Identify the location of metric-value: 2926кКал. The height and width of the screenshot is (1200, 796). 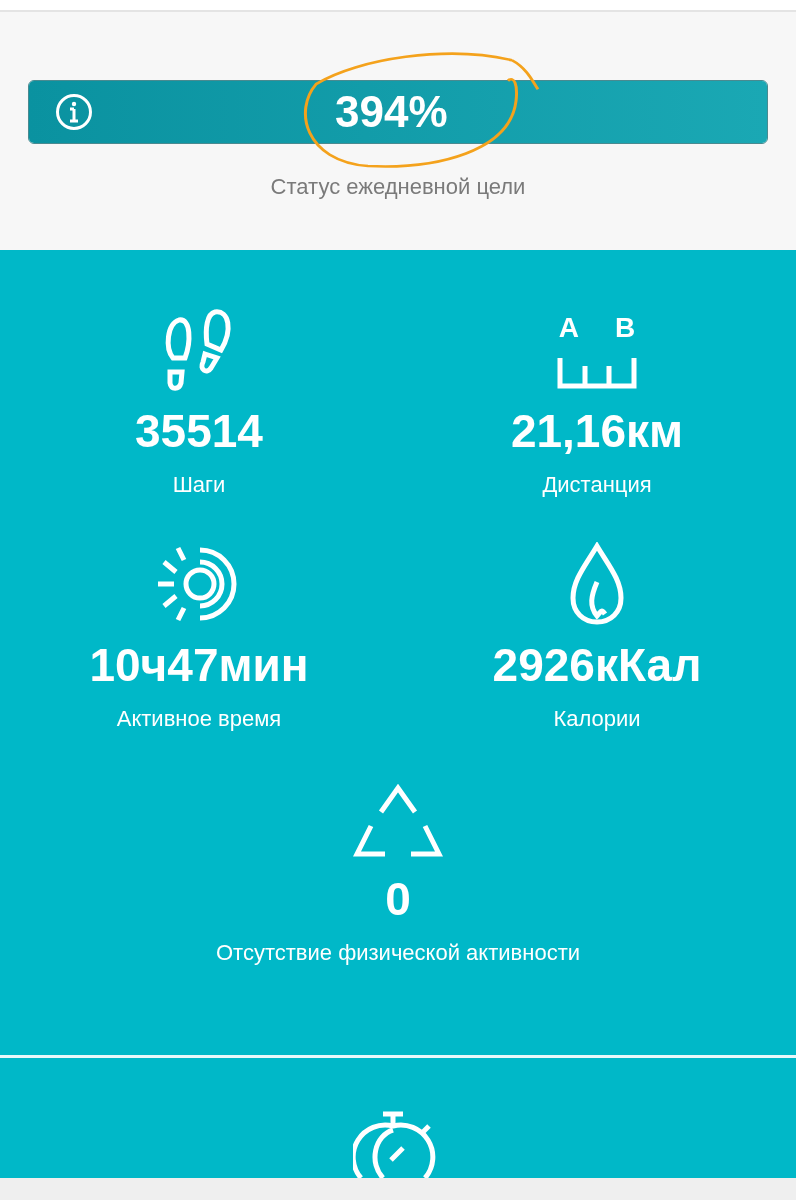
(597, 665).